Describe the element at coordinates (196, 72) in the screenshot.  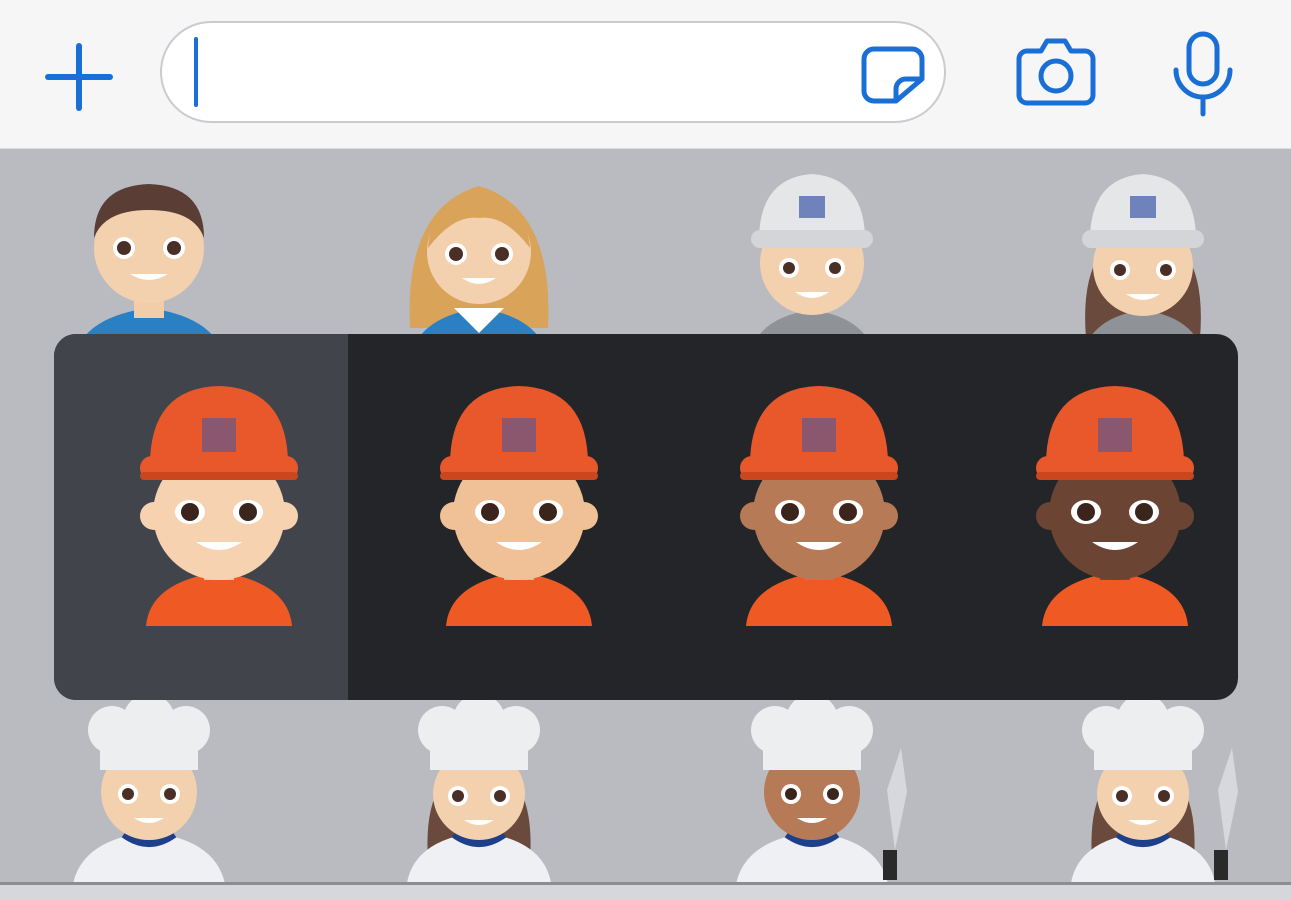
I see `text-caret` at that location.